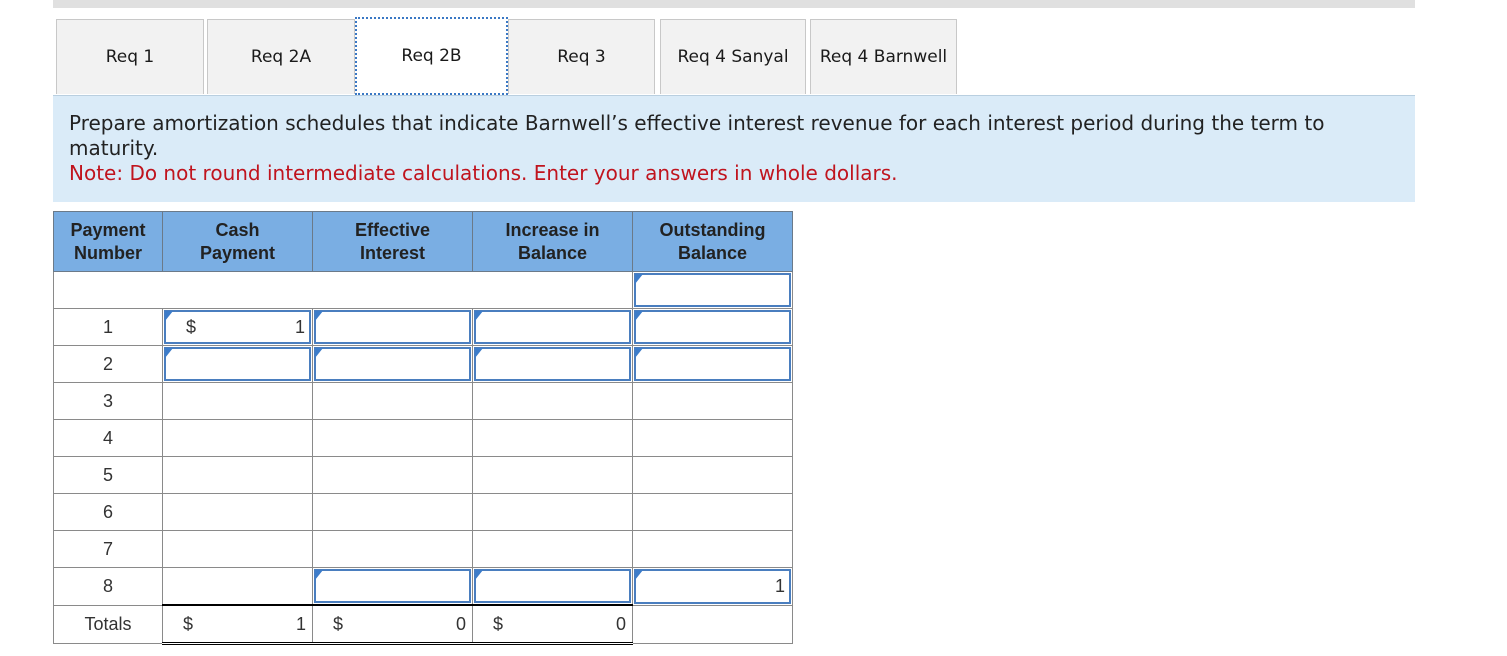  I want to click on cash-payment-input: $1, so click(237, 327).